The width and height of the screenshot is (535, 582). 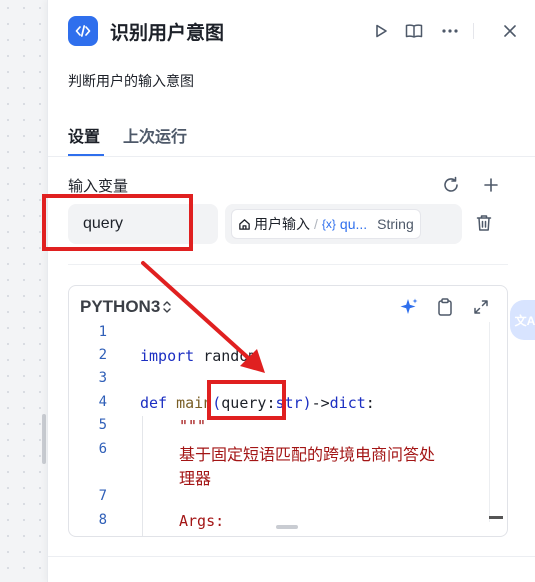 What do you see at coordinates (167, 307) in the screenshot?
I see `chevron-up-down-icon` at bounding box center [167, 307].